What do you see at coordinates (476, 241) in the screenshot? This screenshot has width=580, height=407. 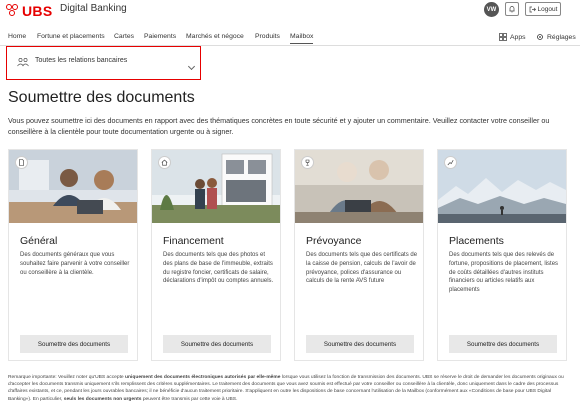 I see `card-title: Placements` at bounding box center [476, 241].